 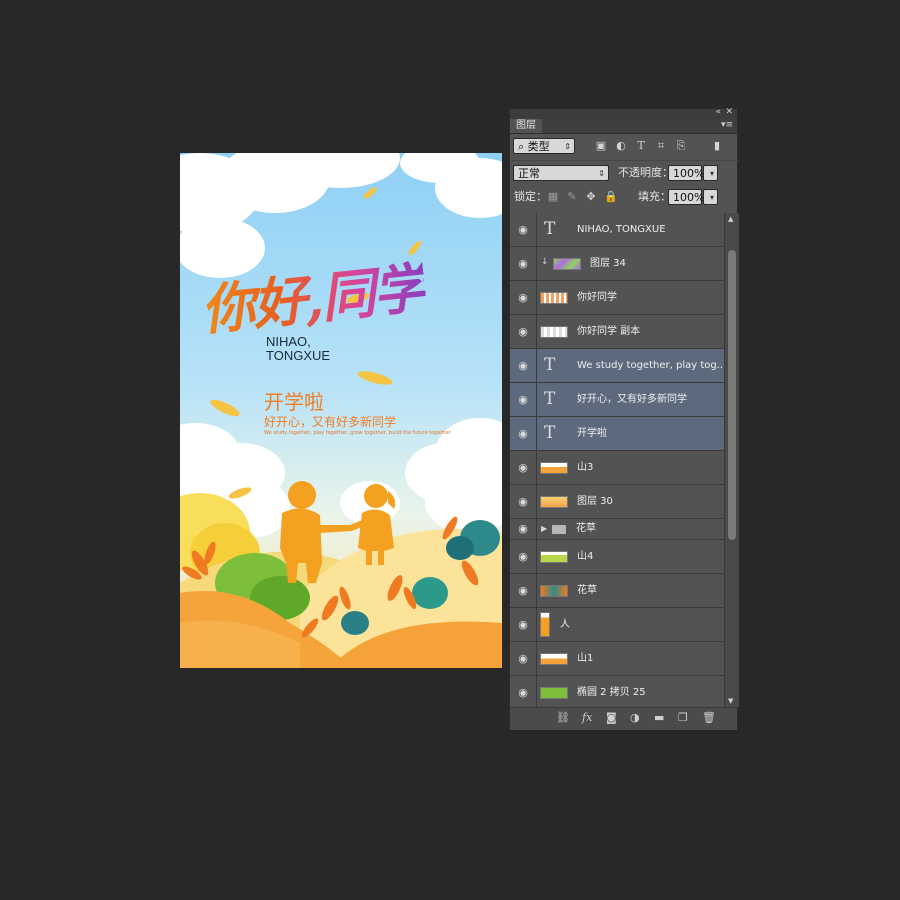 I want to click on panel-tabbar: 图层 ▾≡, so click(x=623, y=126).